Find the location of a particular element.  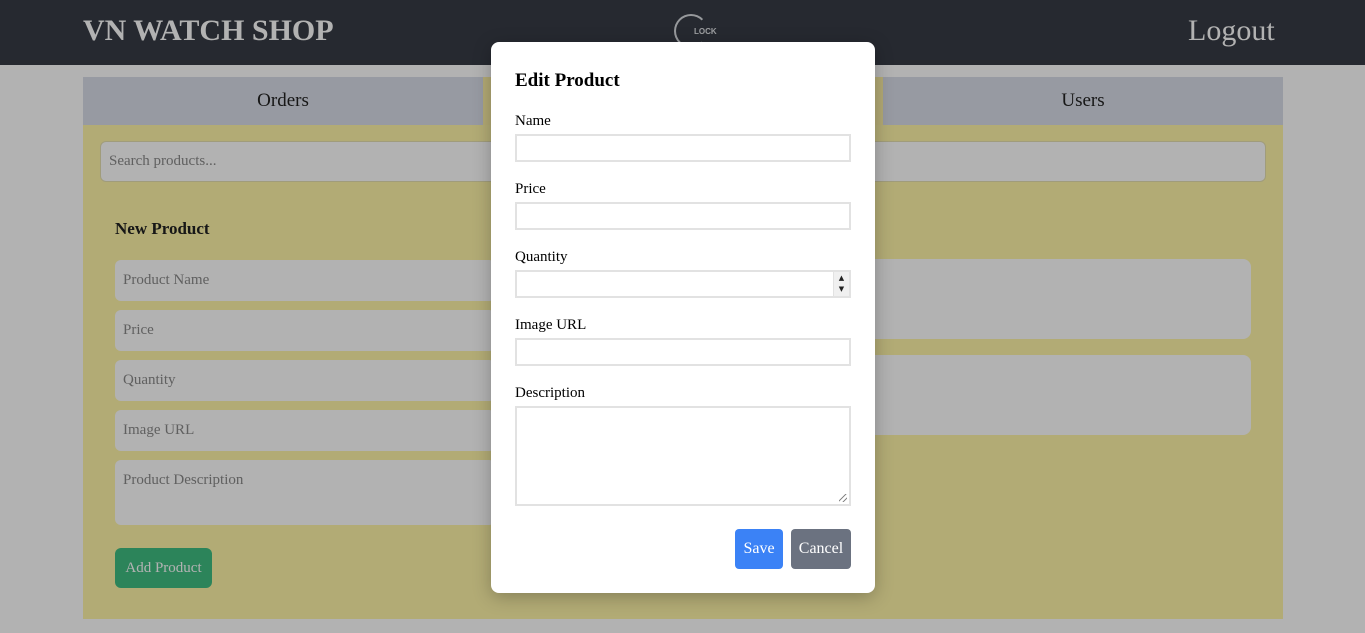

quantity-label: Quantity is located at coordinates (541, 257).